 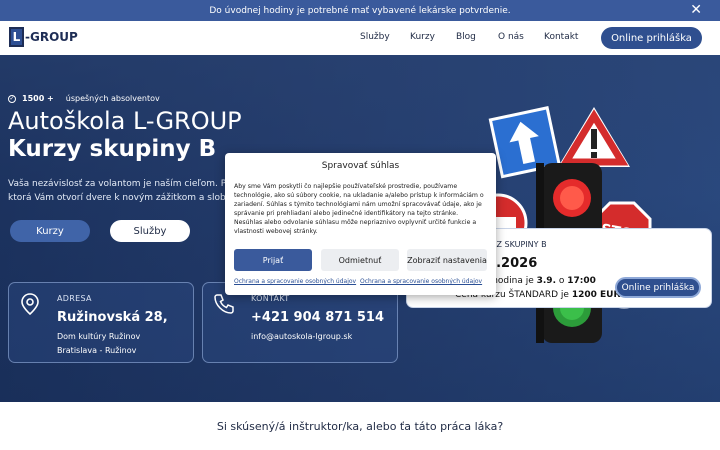 I want to click on nav-item-blog: Blog, so click(x=466, y=37).